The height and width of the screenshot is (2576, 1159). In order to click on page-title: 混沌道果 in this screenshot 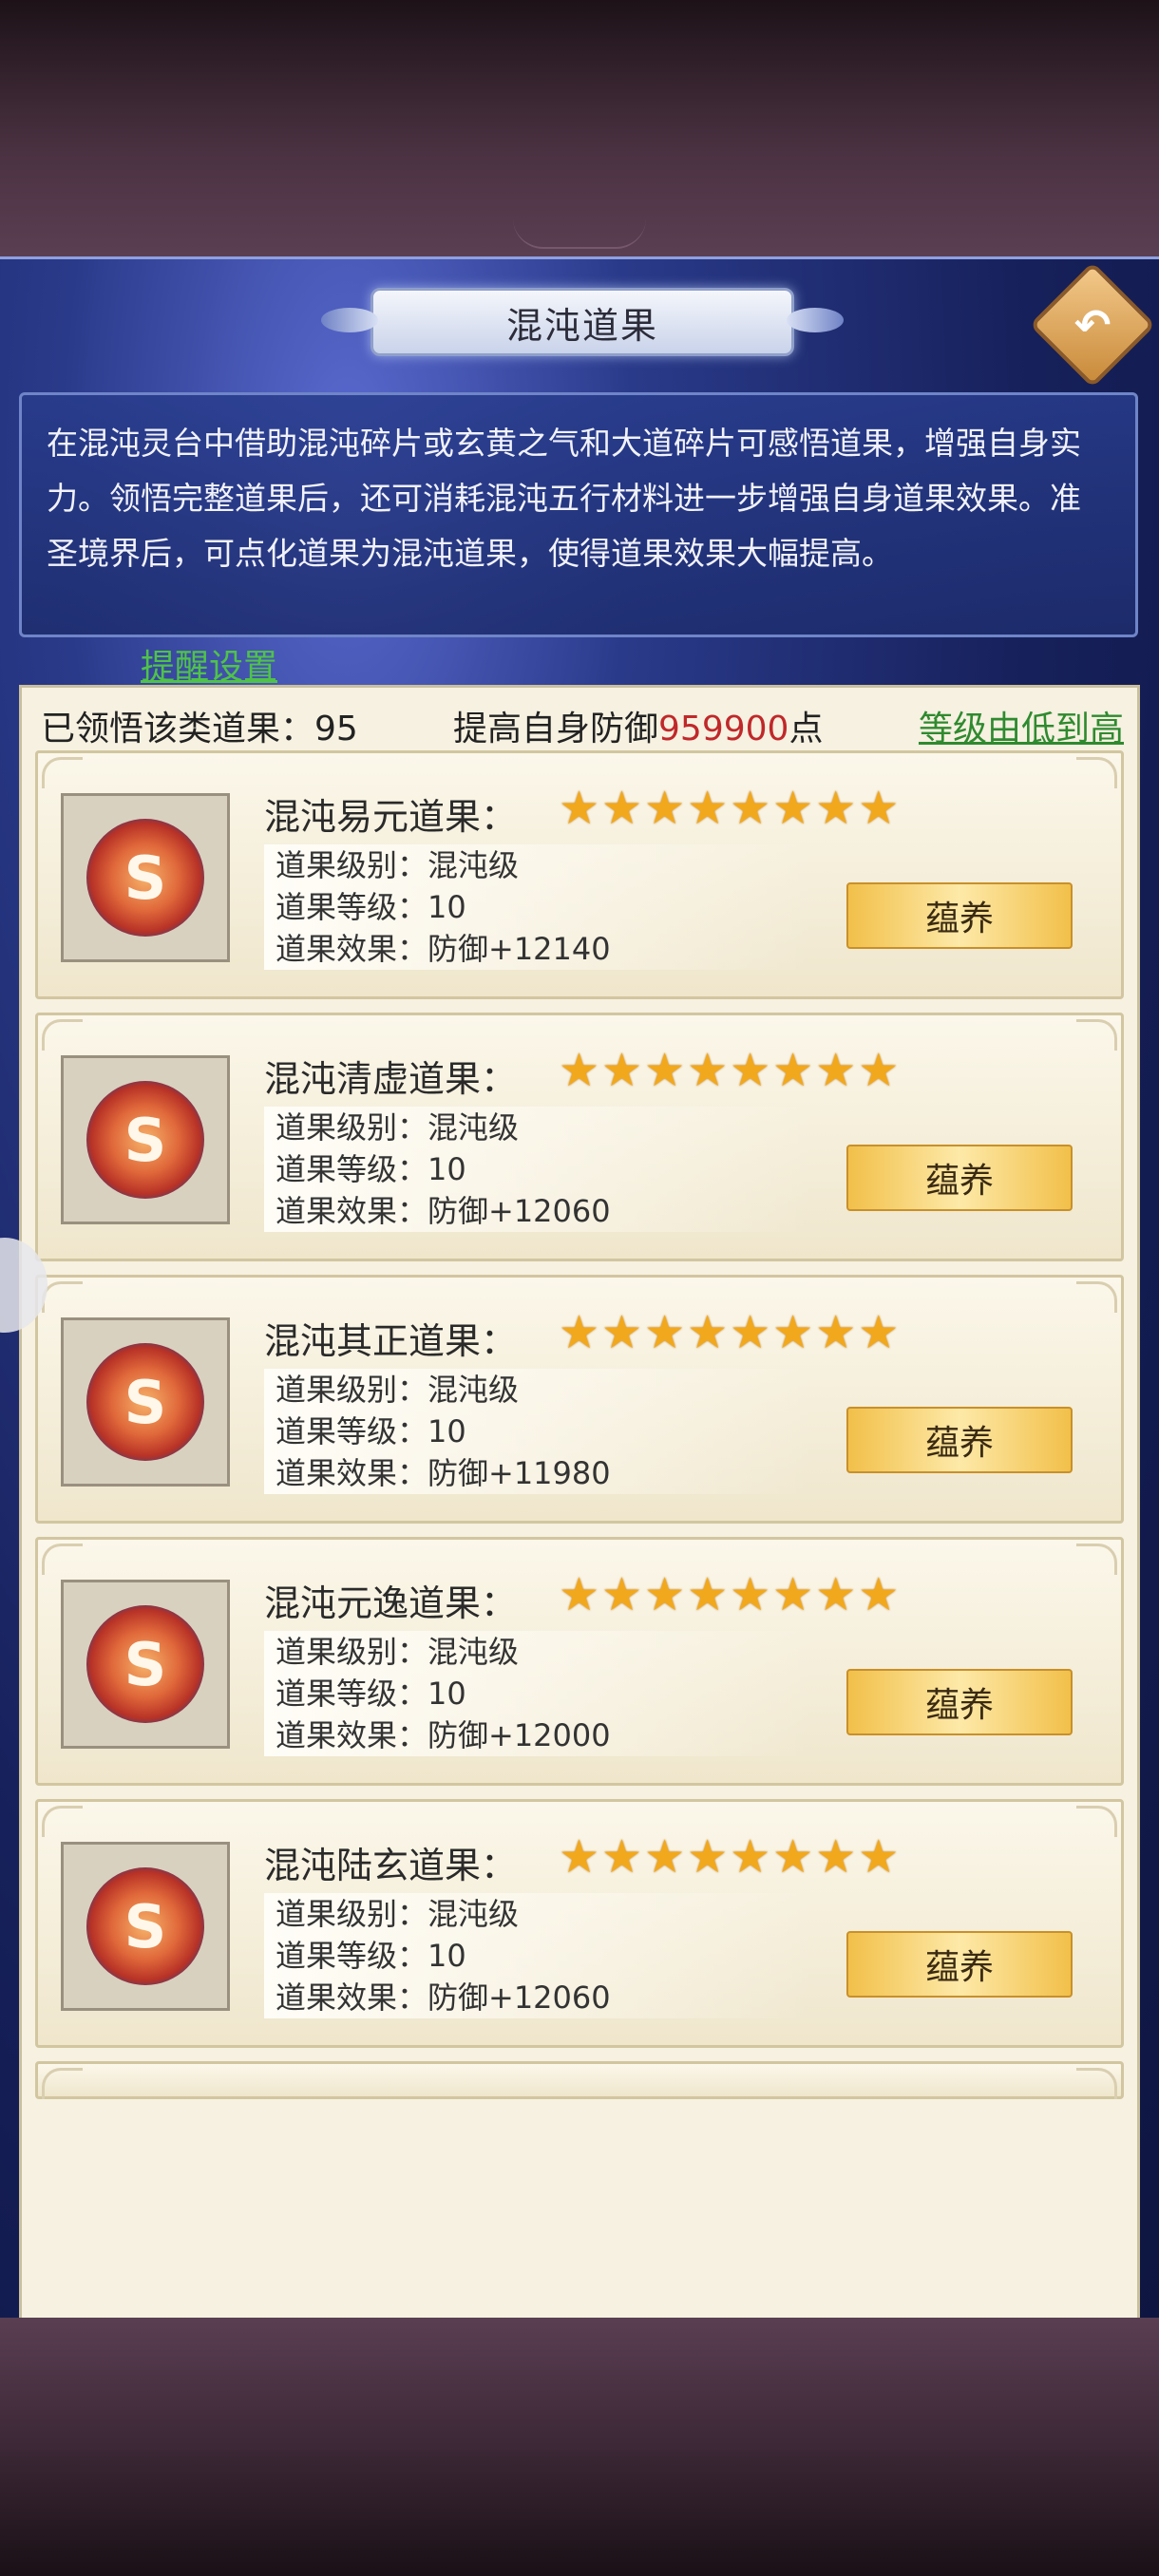, I will do `click(581, 325)`.